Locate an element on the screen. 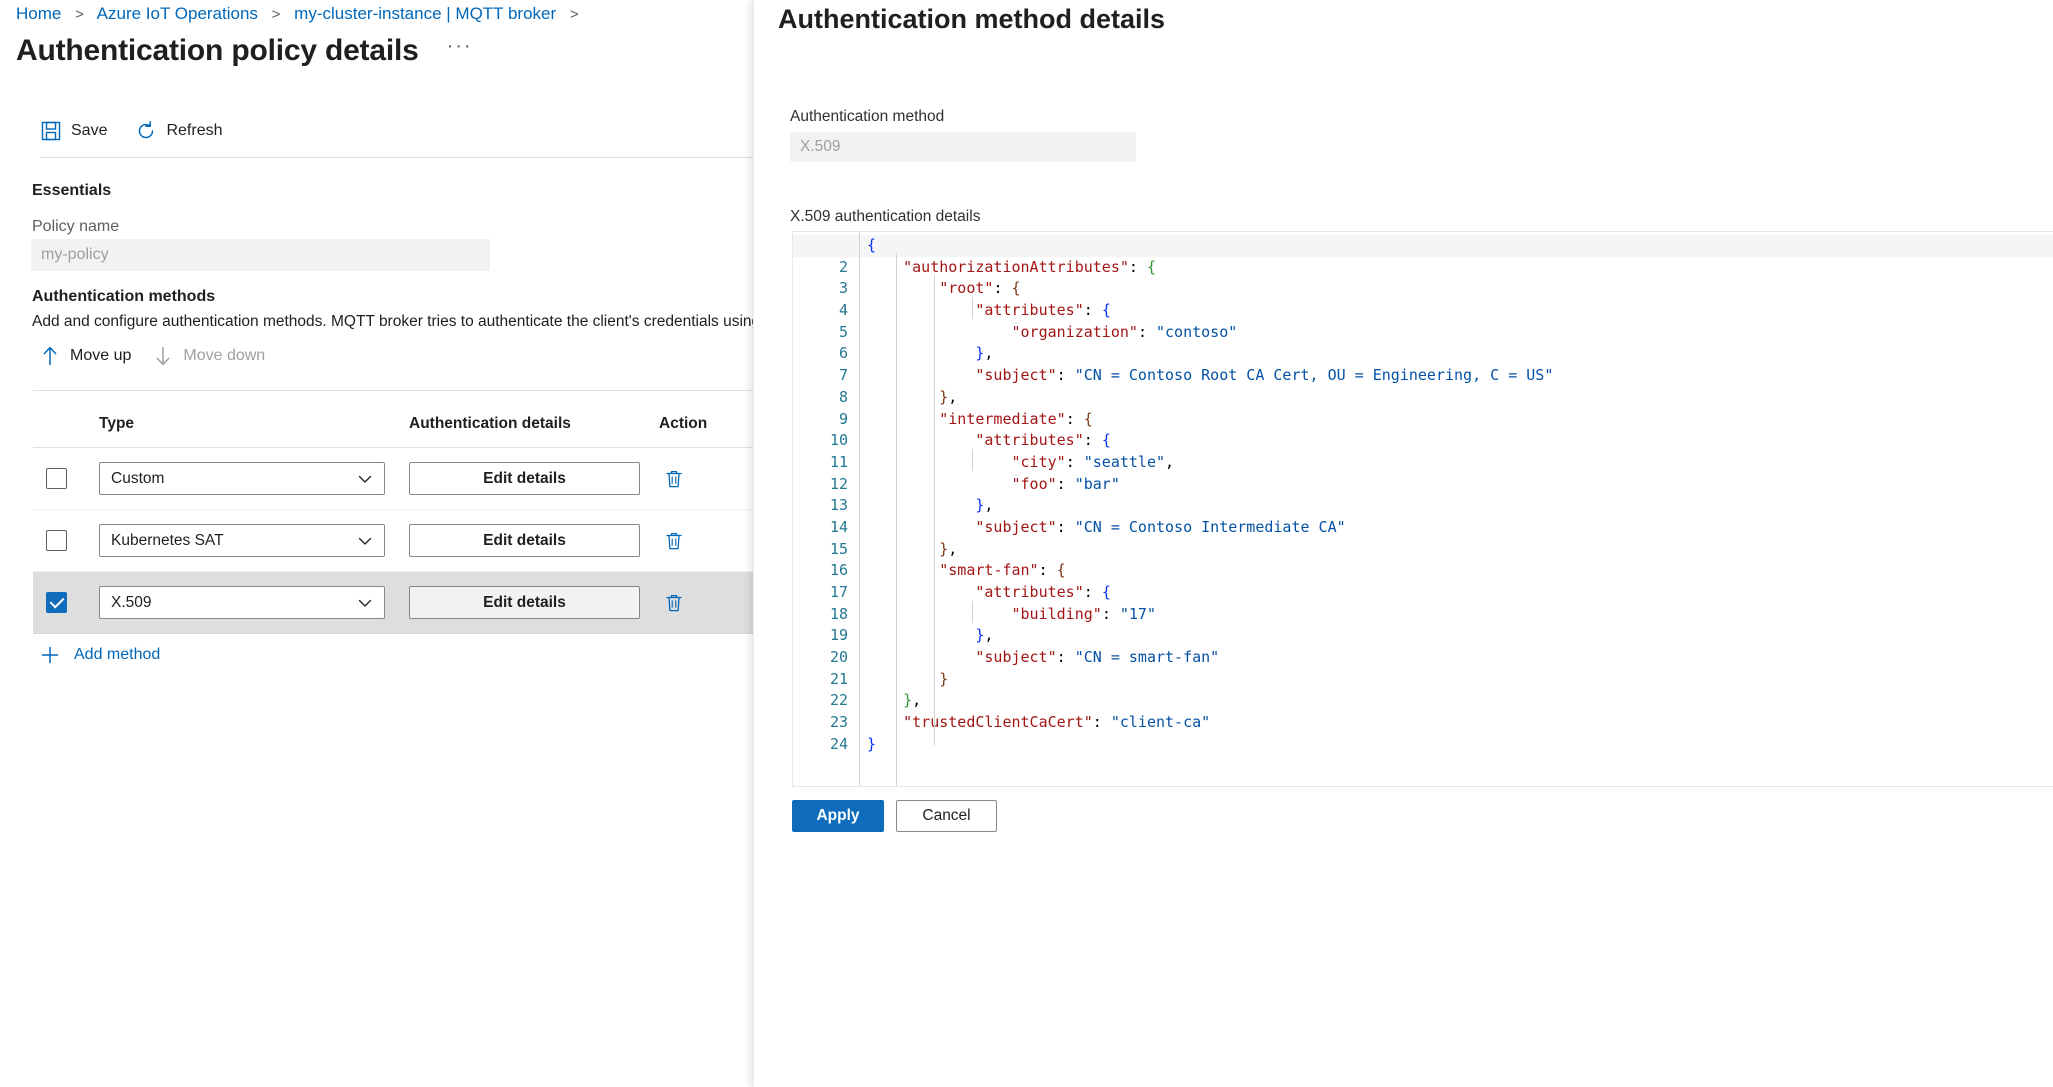 The width and height of the screenshot is (2053, 1087). line-number: 2 is located at coordinates (843, 266).